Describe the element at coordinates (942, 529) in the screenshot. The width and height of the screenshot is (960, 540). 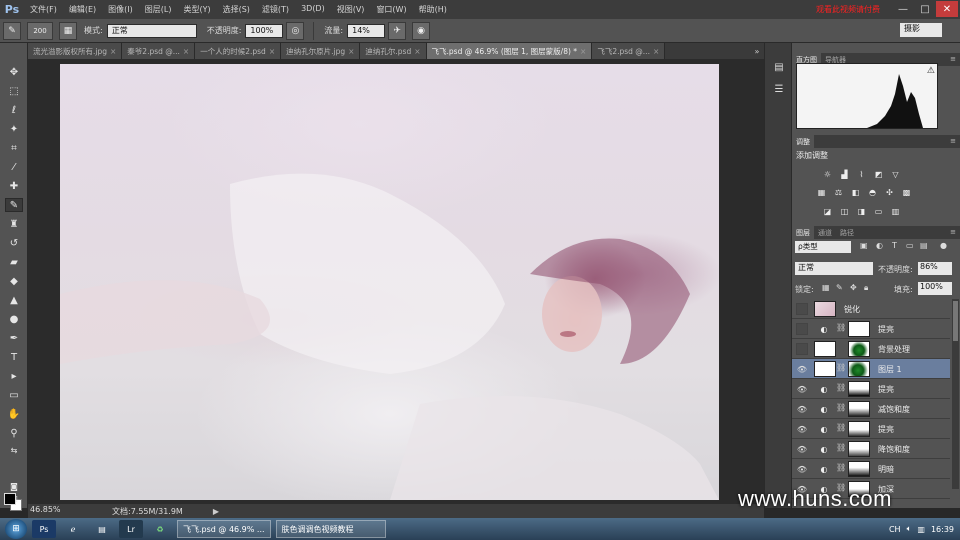
I see `clock: 16:39` at that location.